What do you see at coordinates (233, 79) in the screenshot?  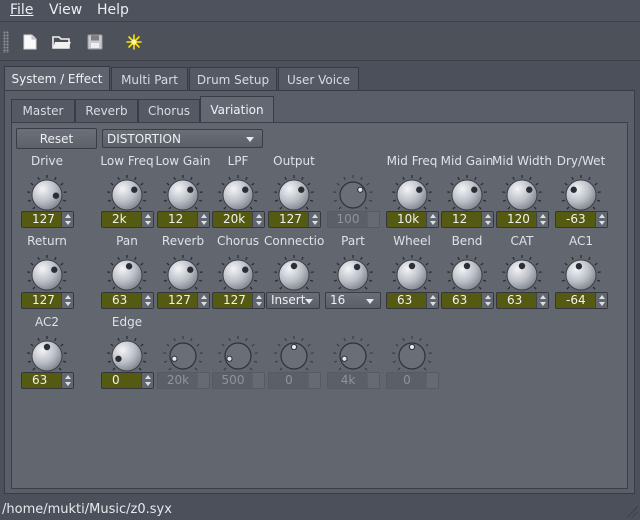 I see `tab-drum-setup: Drum Setup` at bounding box center [233, 79].